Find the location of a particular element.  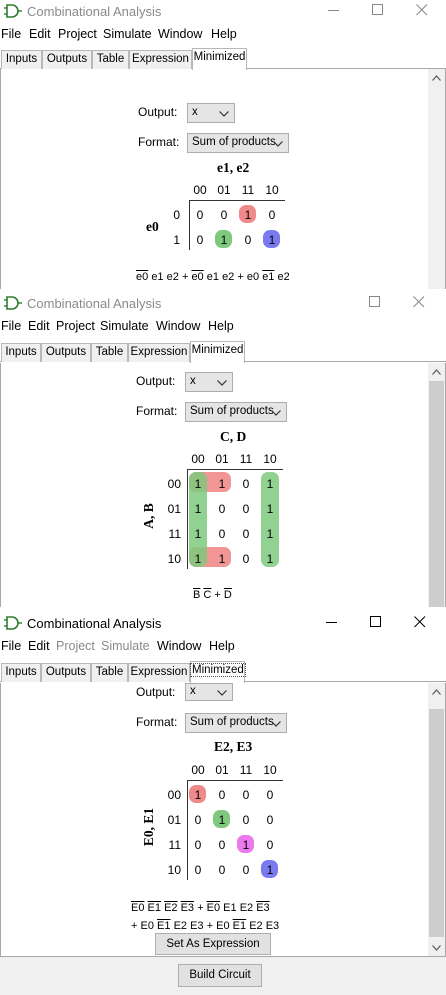

set-as-expression-button: Set As Expression is located at coordinates (213, 944).